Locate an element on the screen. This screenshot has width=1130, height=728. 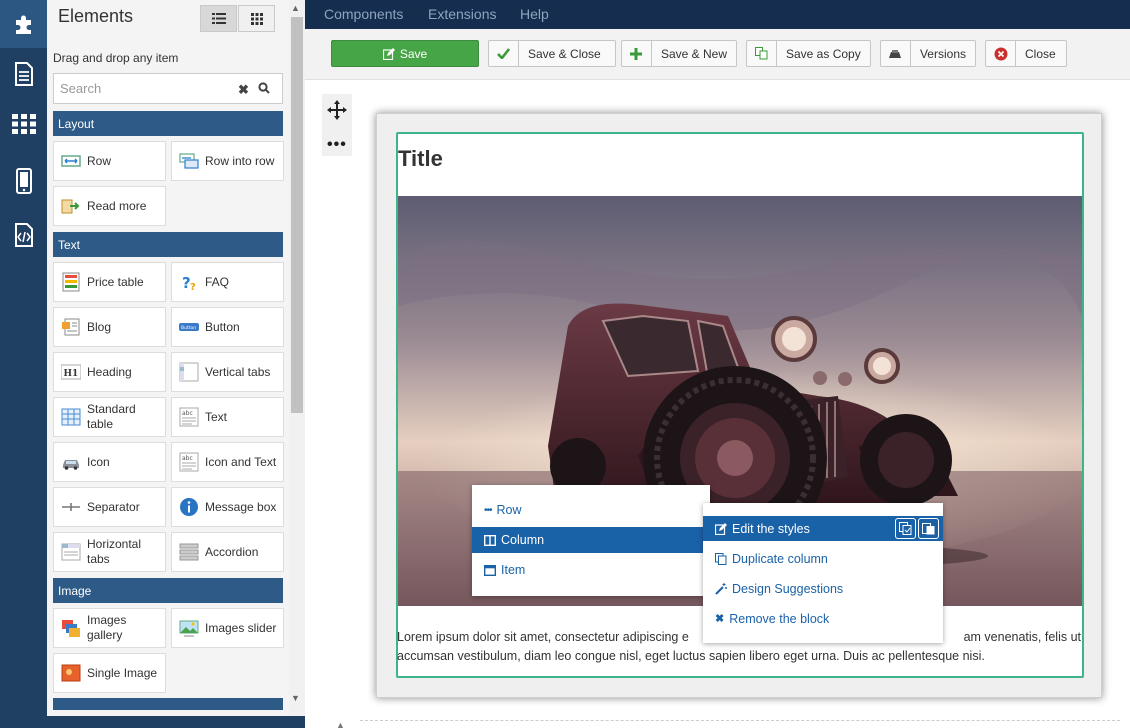
svg-text: H1 is located at coordinates (71, 374).